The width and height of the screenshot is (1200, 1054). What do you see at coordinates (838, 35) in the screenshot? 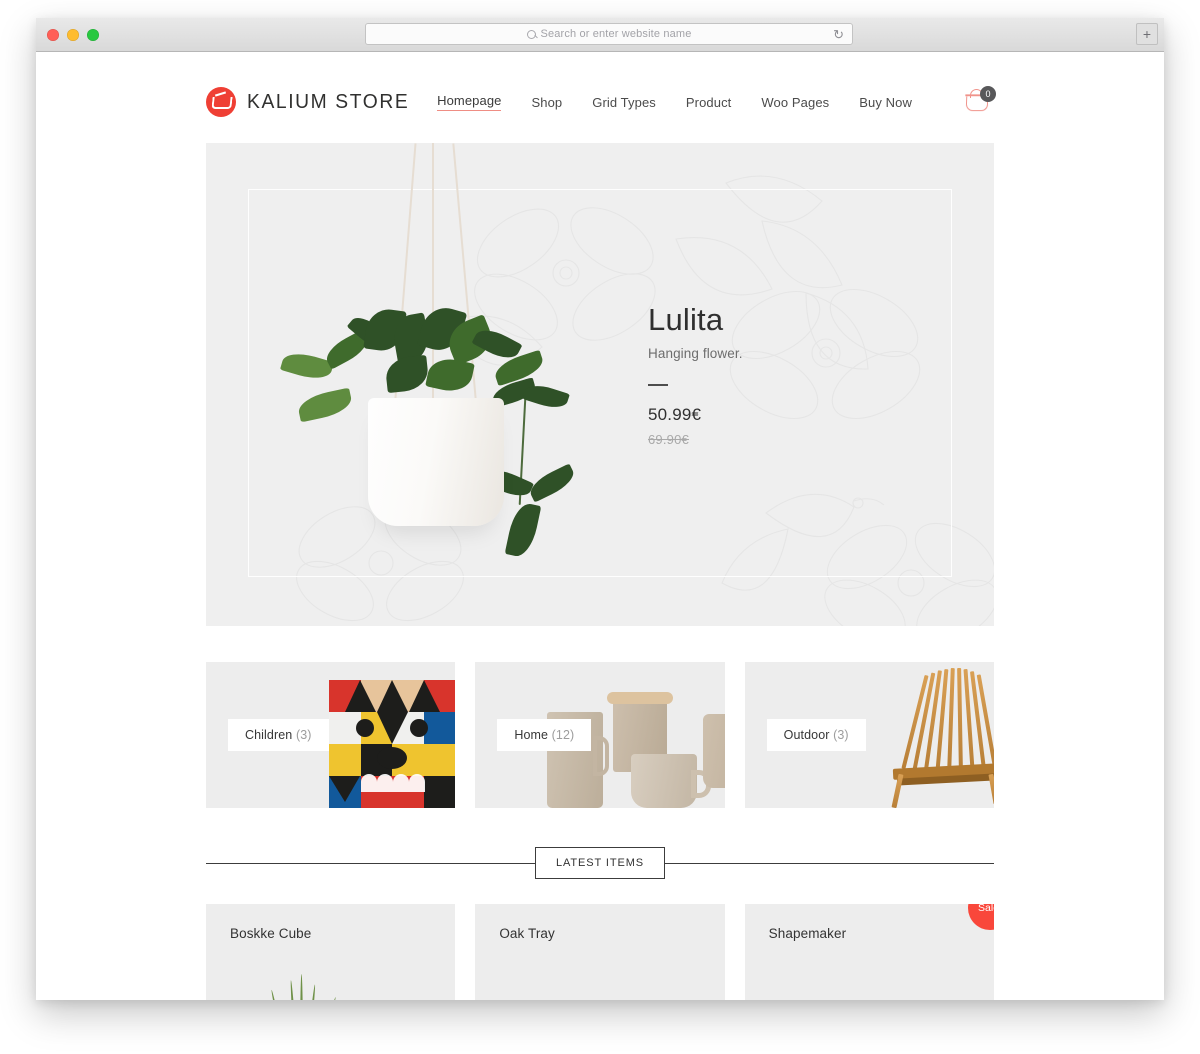
I see `reload-icon: ↻` at bounding box center [838, 35].